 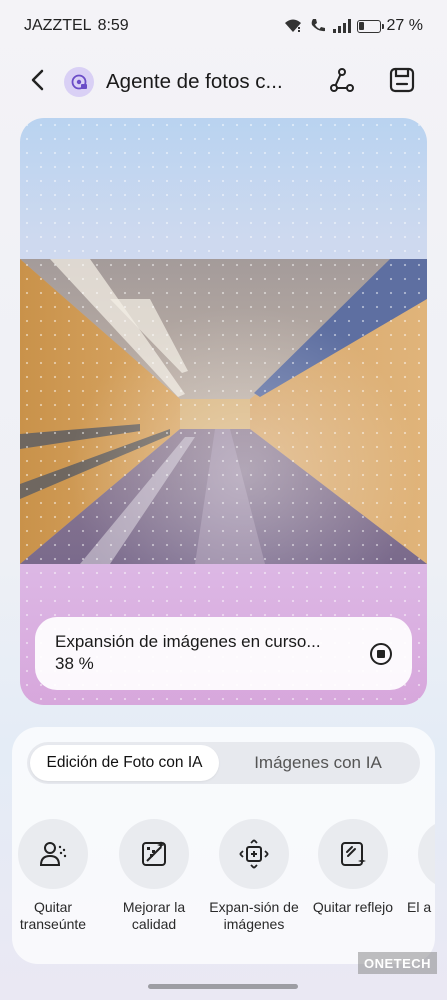 I want to click on stop-icon, so click(x=381, y=657).